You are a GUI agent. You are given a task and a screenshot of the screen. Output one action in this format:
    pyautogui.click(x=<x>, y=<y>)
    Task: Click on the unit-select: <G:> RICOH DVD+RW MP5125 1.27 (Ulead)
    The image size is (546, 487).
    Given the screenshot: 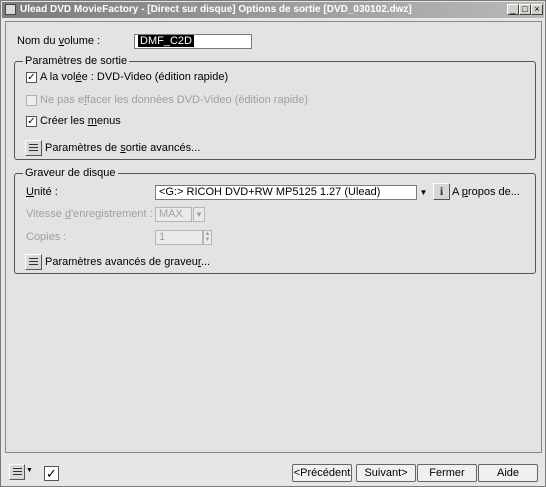 What is the action you would take?
    pyautogui.click(x=286, y=192)
    